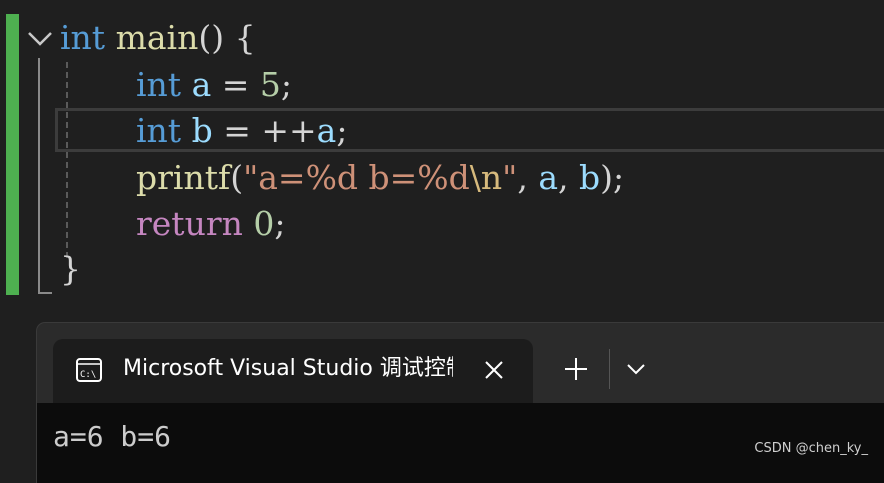 This screenshot has width=884, height=483. I want to click on terminal-output-text: a=6 b=6, so click(112, 436).